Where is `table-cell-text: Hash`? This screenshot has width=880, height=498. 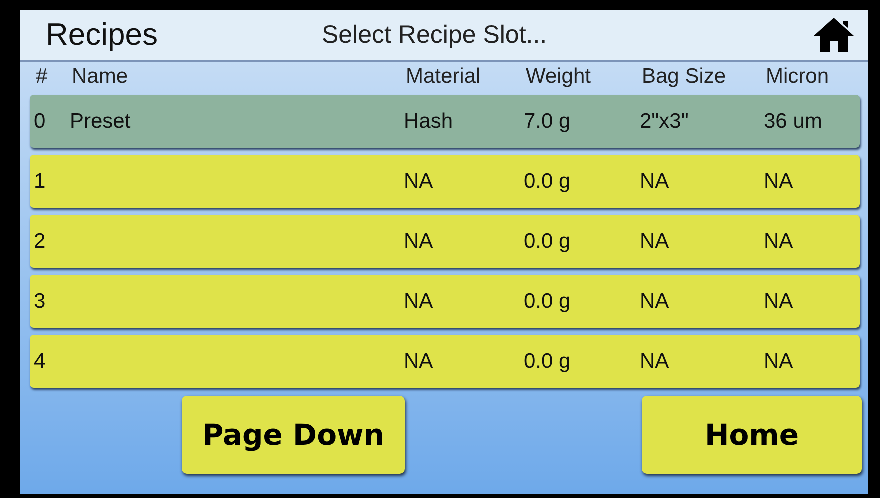
table-cell-text: Hash is located at coordinates (429, 122).